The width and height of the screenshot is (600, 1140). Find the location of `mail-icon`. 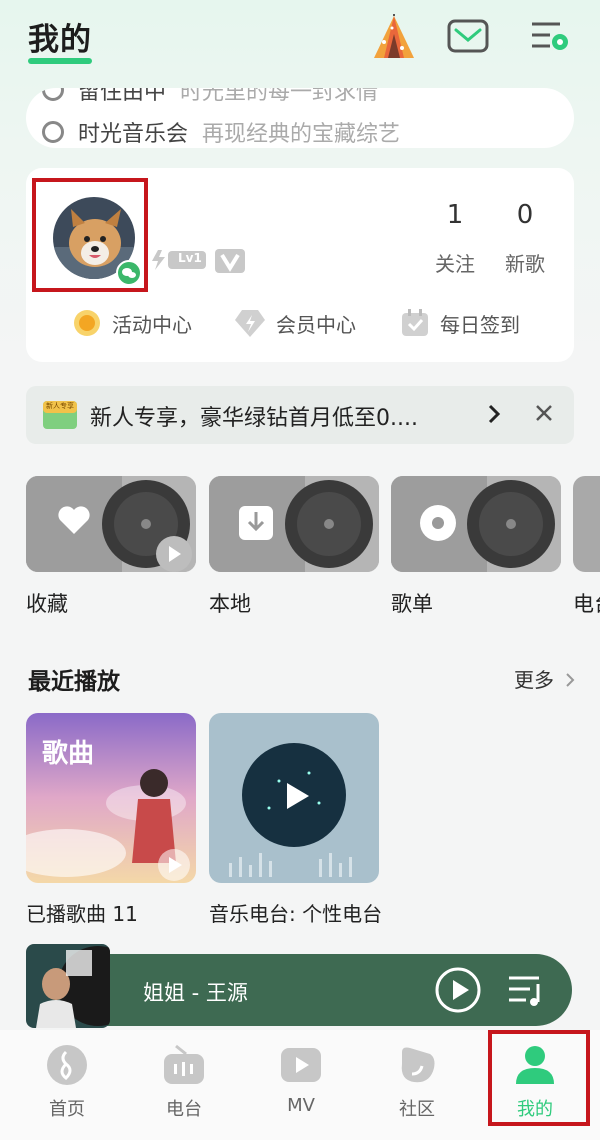

mail-icon is located at coordinates (470, 38).